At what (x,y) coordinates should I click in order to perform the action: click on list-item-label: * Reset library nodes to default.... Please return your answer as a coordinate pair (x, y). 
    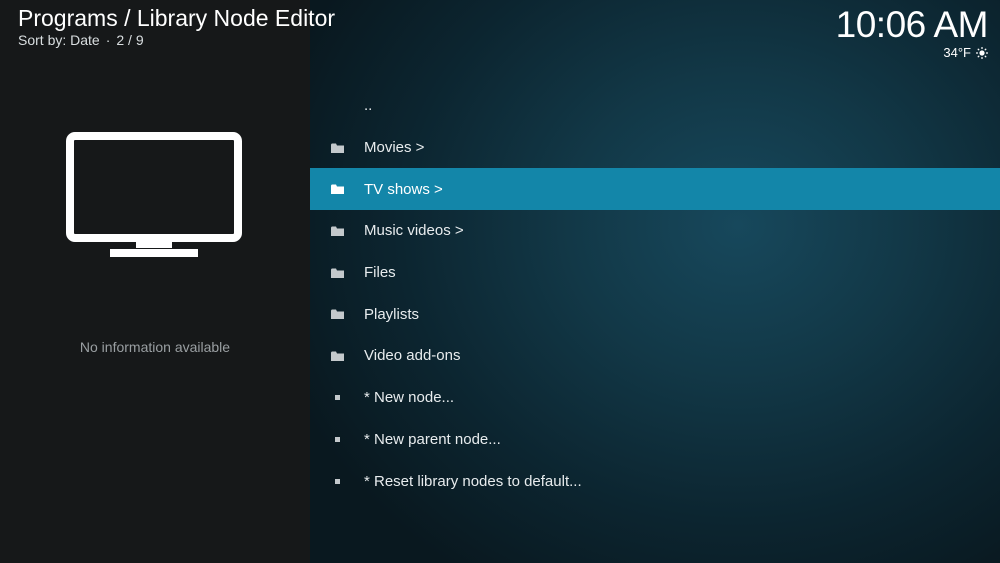
    Looking at the image, I should click on (473, 481).